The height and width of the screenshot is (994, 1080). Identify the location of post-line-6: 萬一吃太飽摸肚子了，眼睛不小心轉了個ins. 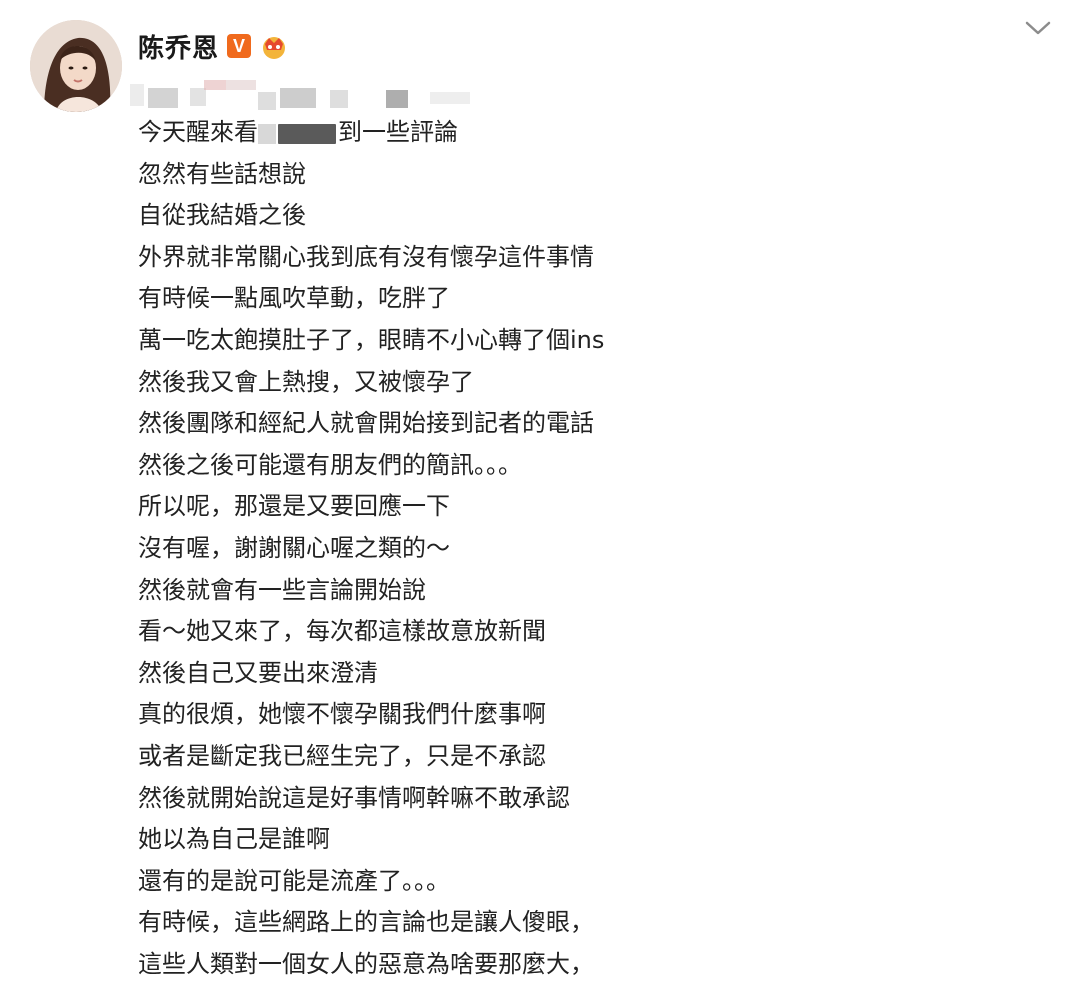
(371, 339).